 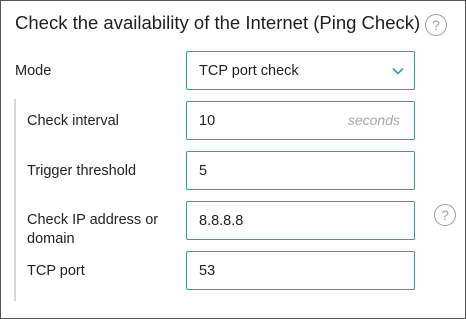 What do you see at coordinates (373, 120) in the screenshot?
I see `check-interval-unit: seconds` at bounding box center [373, 120].